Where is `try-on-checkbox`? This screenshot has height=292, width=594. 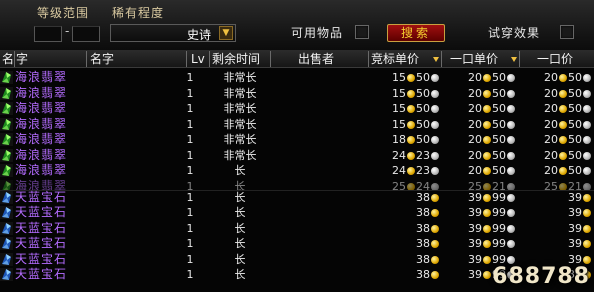
try-on-checkbox is located at coordinates (567, 32).